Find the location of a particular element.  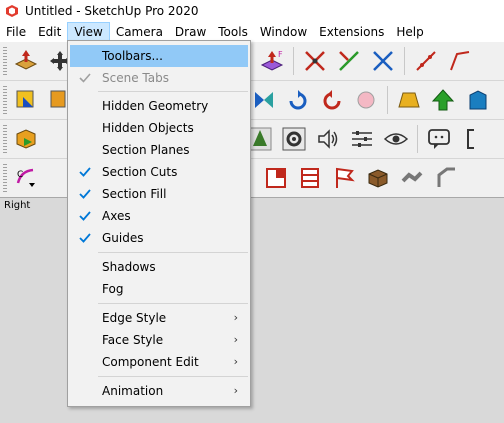

menu-item-shadows: Shadows is located at coordinates (159, 267).